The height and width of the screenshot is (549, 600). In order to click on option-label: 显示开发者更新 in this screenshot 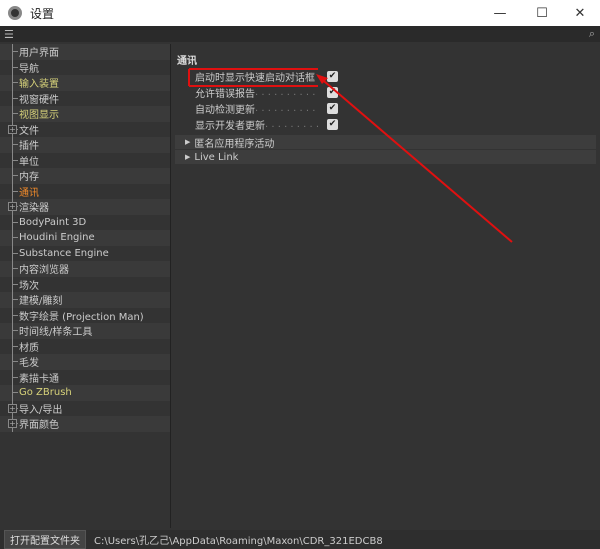, I will do `click(230, 126)`.